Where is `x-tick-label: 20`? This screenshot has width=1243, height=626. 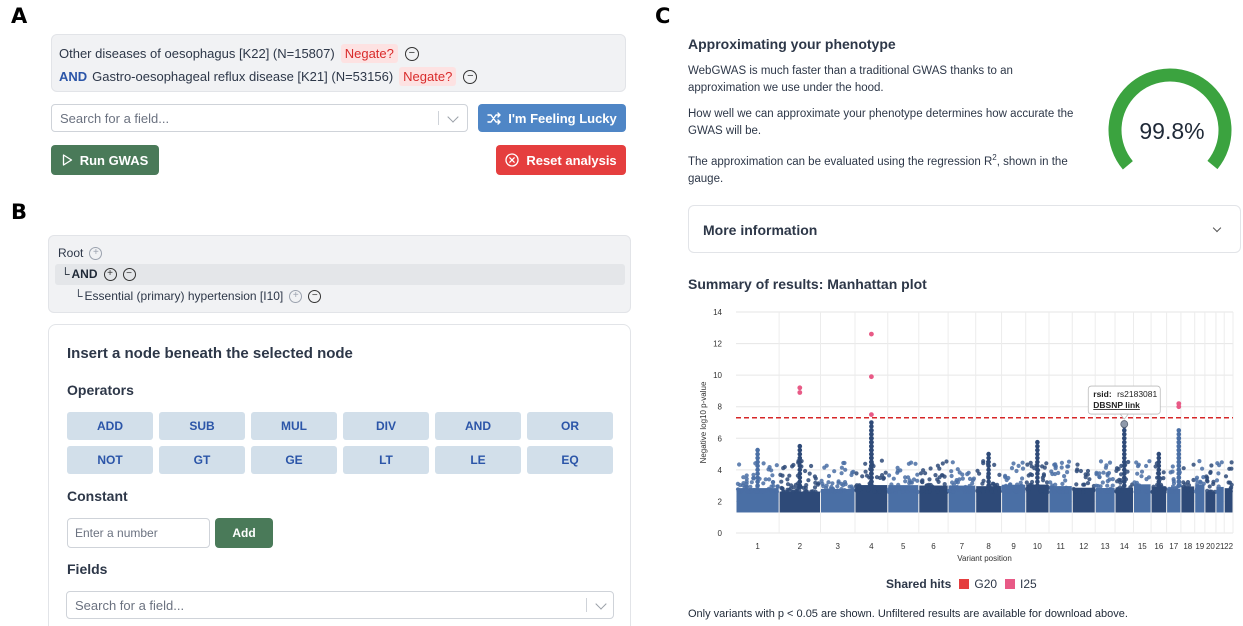 x-tick-label: 20 is located at coordinates (1210, 546).